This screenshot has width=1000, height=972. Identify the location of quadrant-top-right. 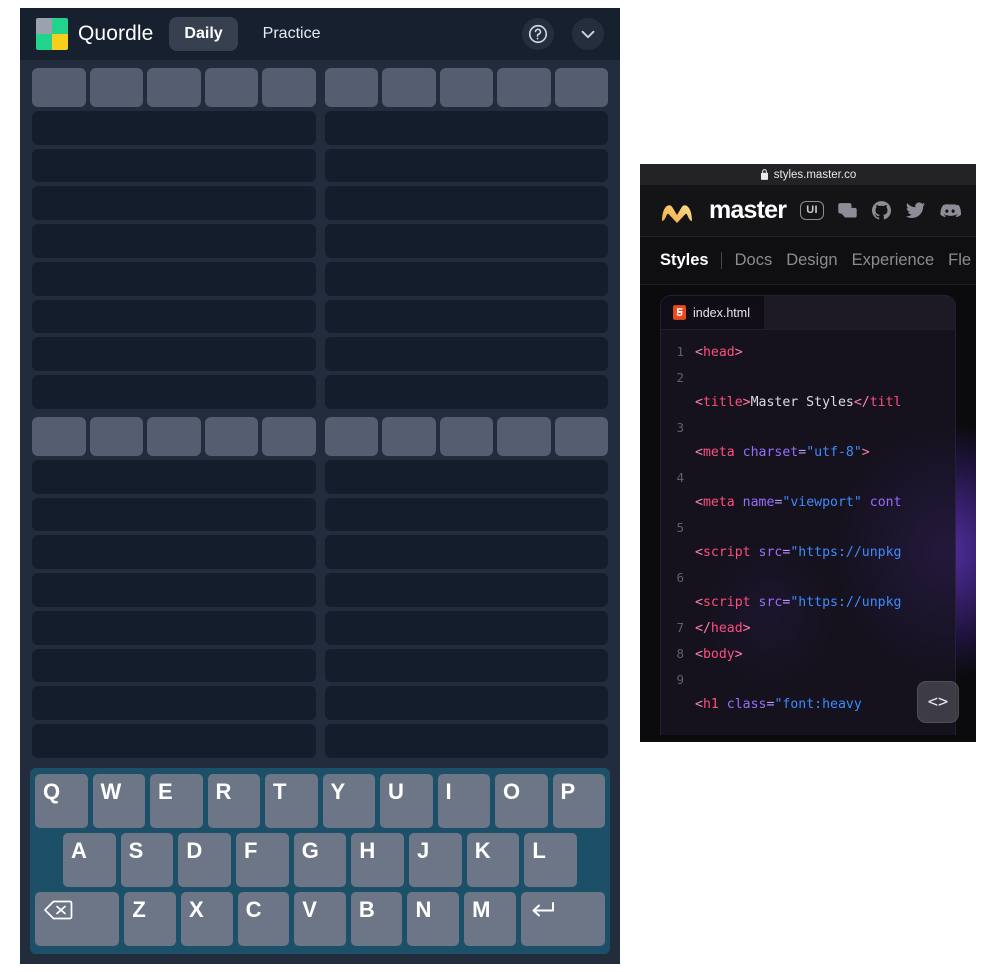
(466, 238).